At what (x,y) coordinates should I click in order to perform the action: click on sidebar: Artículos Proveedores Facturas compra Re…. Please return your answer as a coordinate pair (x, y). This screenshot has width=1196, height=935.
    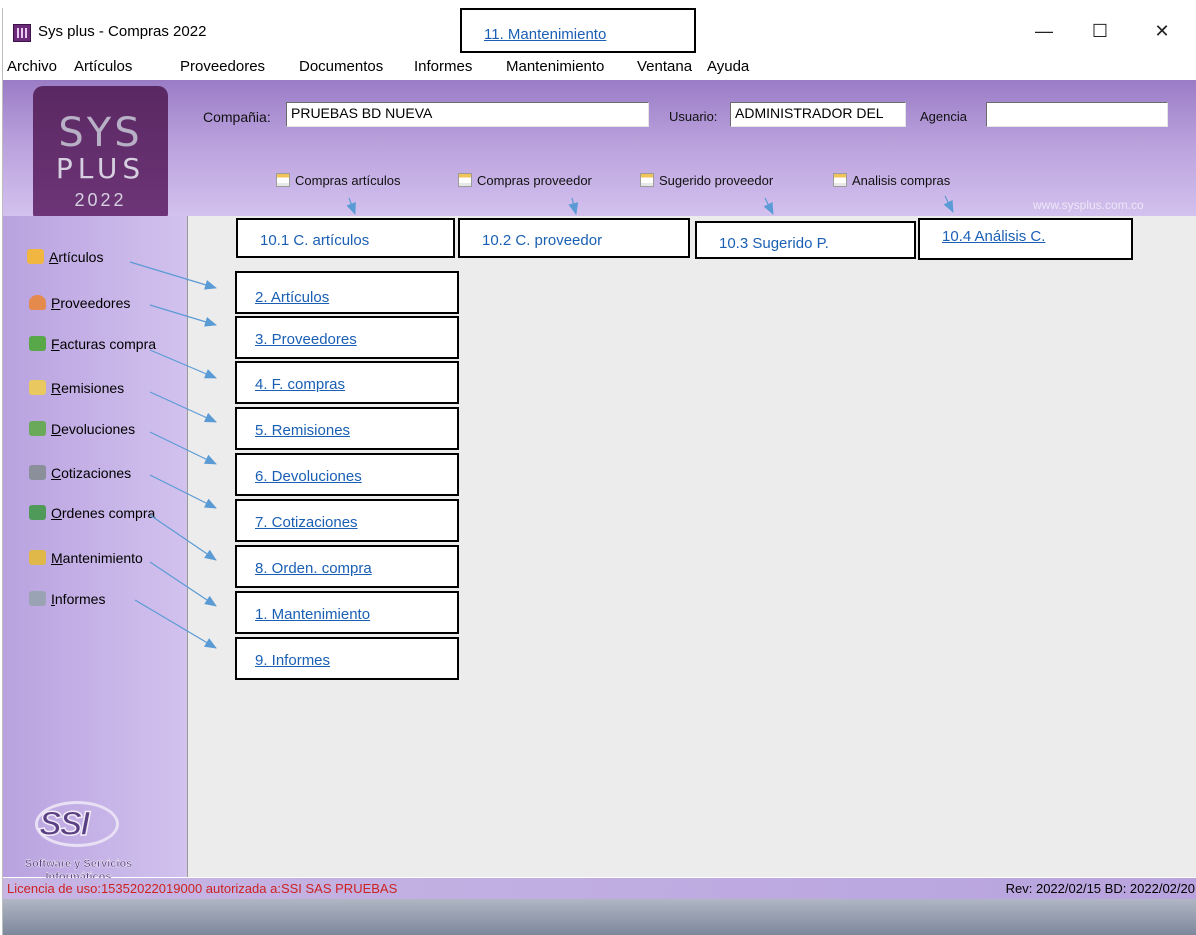
    Looking at the image, I should click on (95, 549).